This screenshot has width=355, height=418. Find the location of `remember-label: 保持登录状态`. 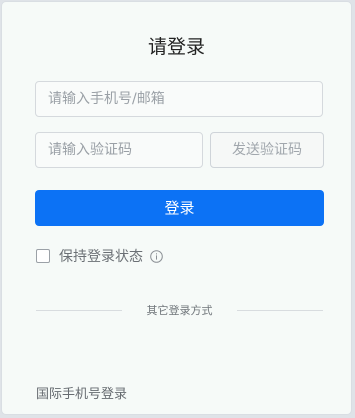

remember-label: 保持登录状态 is located at coordinates (101, 257).